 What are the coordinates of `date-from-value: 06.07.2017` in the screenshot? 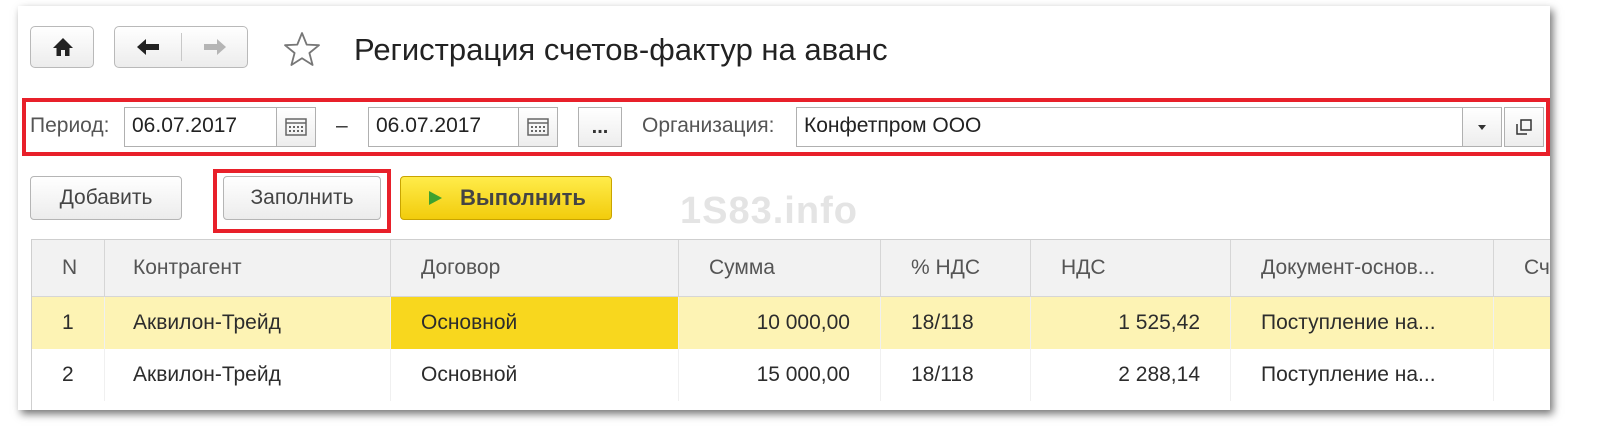 It's located at (185, 125).